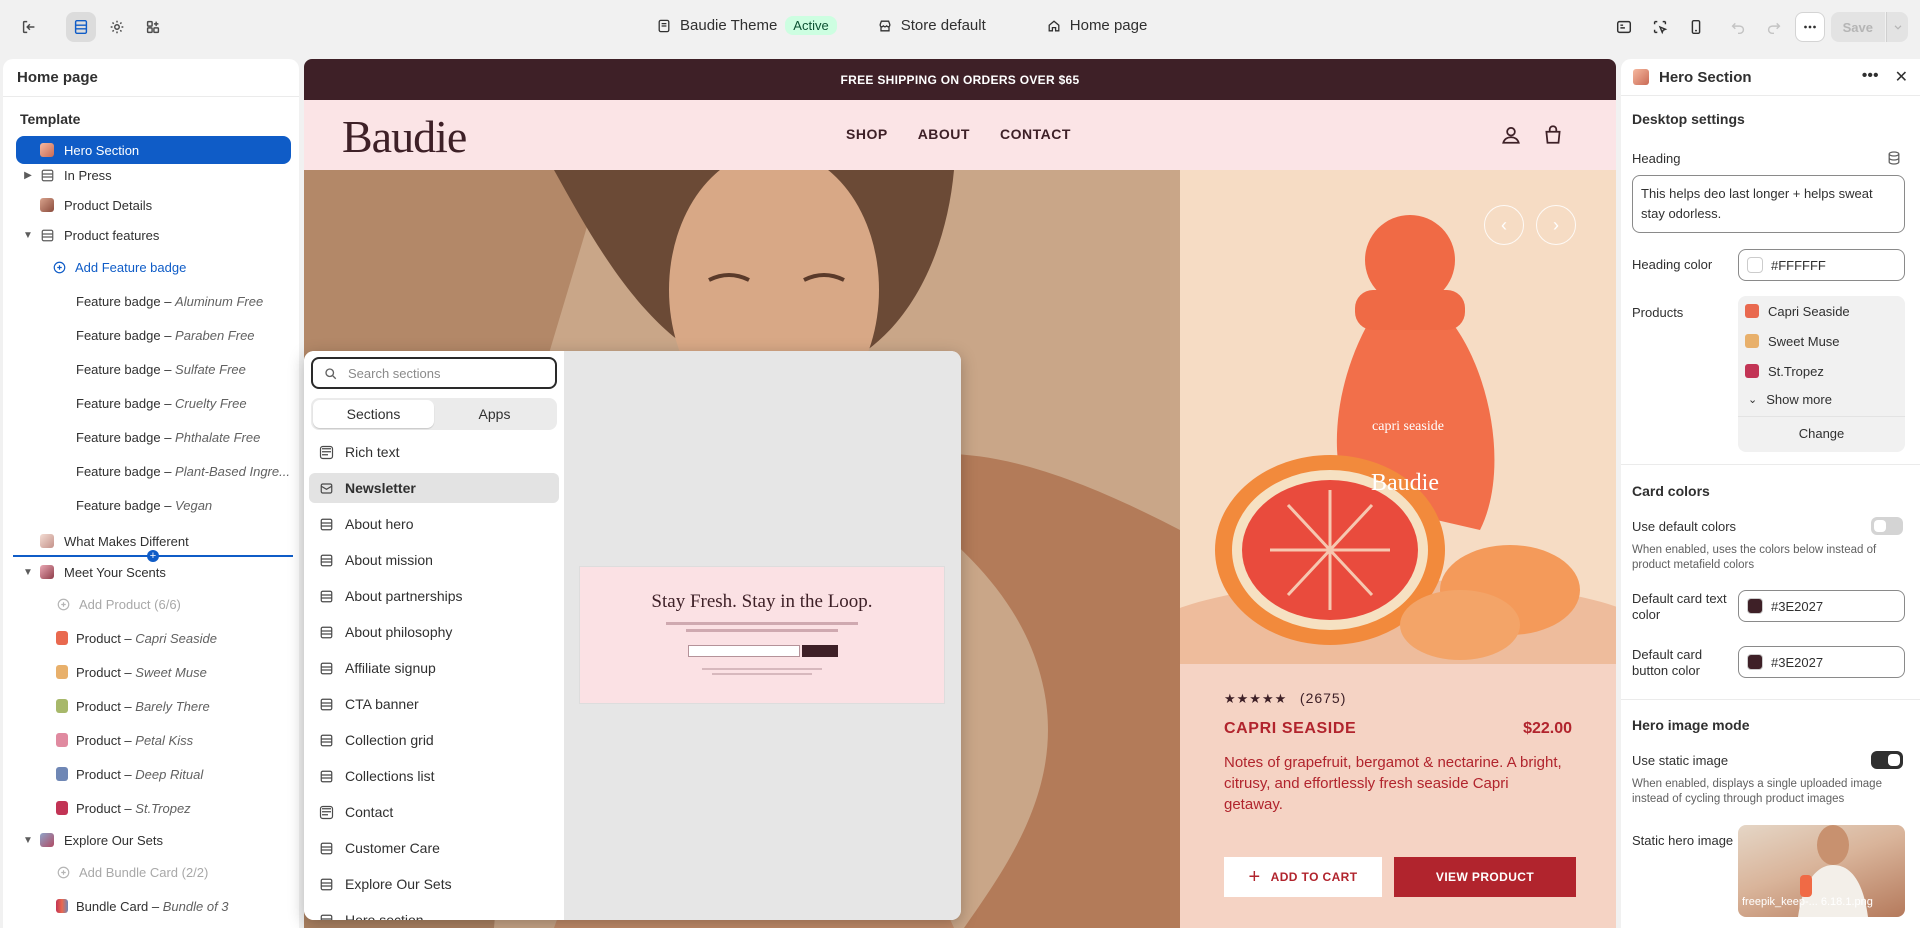  What do you see at coordinates (81, 27) in the screenshot?
I see `sections-icon` at bounding box center [81, 27].